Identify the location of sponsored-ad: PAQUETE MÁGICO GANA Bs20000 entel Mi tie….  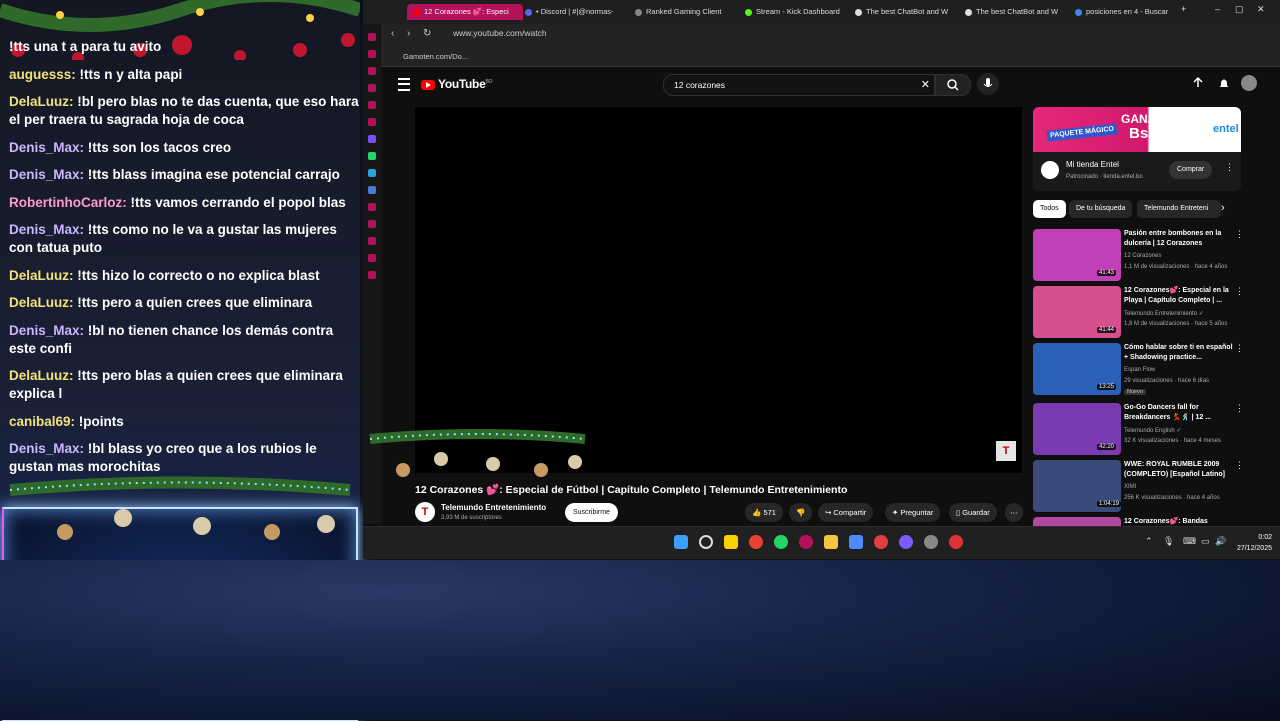
(1137, 149).